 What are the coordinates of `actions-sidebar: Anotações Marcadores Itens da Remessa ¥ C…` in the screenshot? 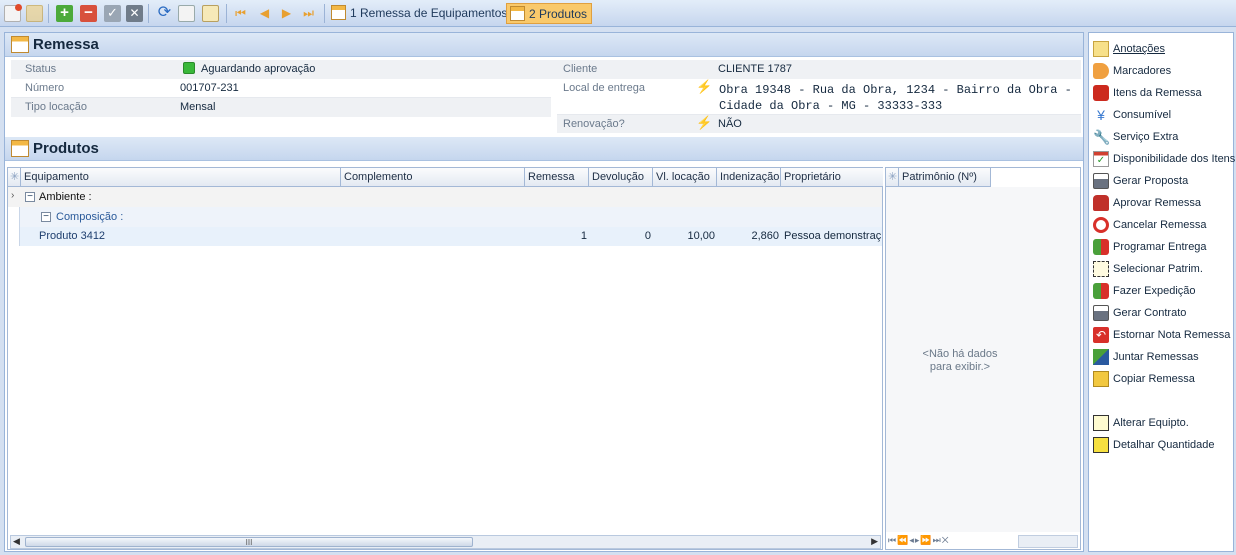 It's located at (1161, 292).